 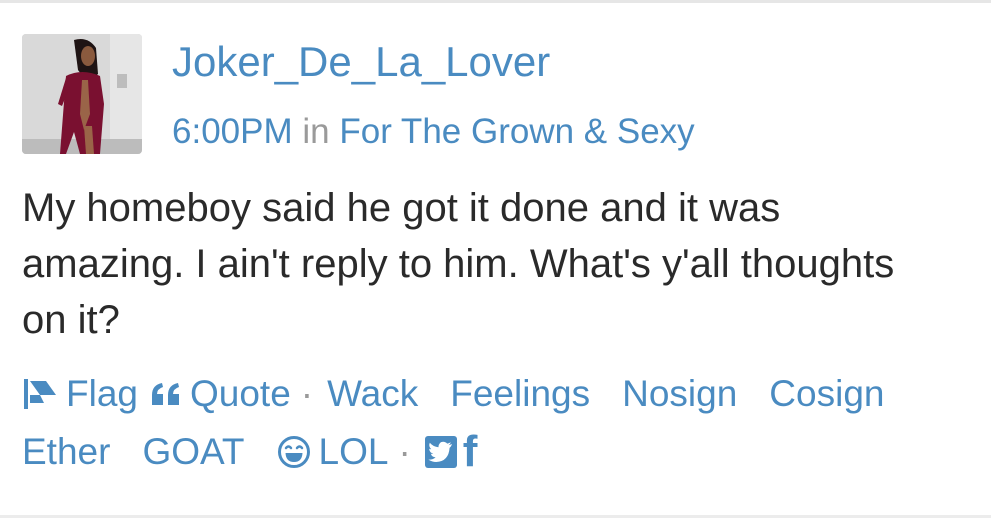 I want to click on quote-icon, so click(x=166, y=394).